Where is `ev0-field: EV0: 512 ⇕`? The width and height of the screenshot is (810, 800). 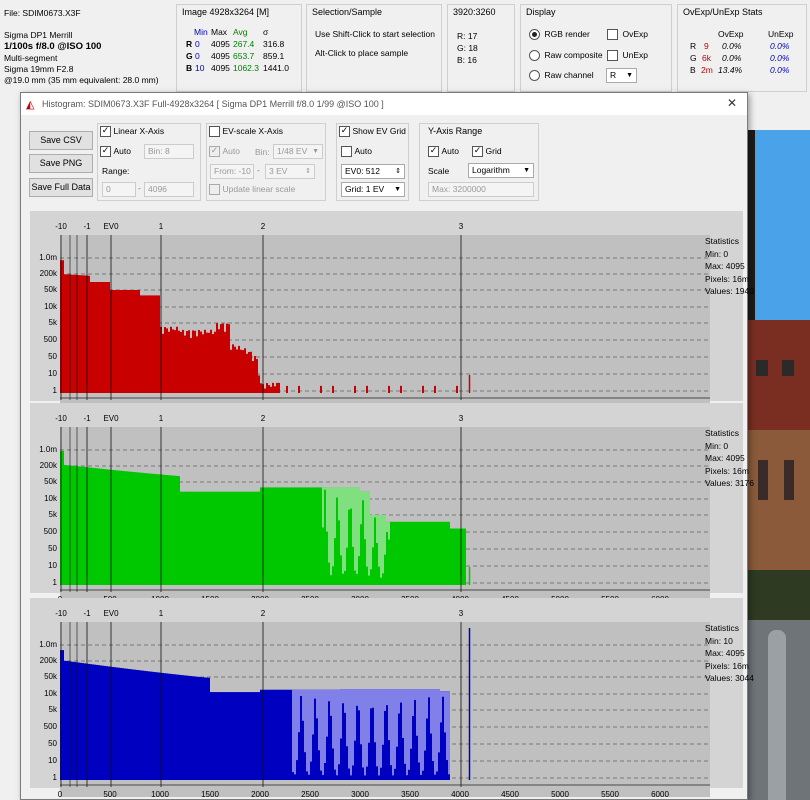
ev0-field: EV0: 512 ⇕ is located at coordinates (373, 171).